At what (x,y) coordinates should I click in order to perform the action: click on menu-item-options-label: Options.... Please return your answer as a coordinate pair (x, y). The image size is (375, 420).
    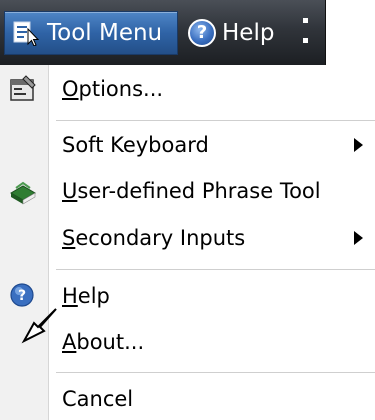
    Looking at the image, I should click on (113, 89).